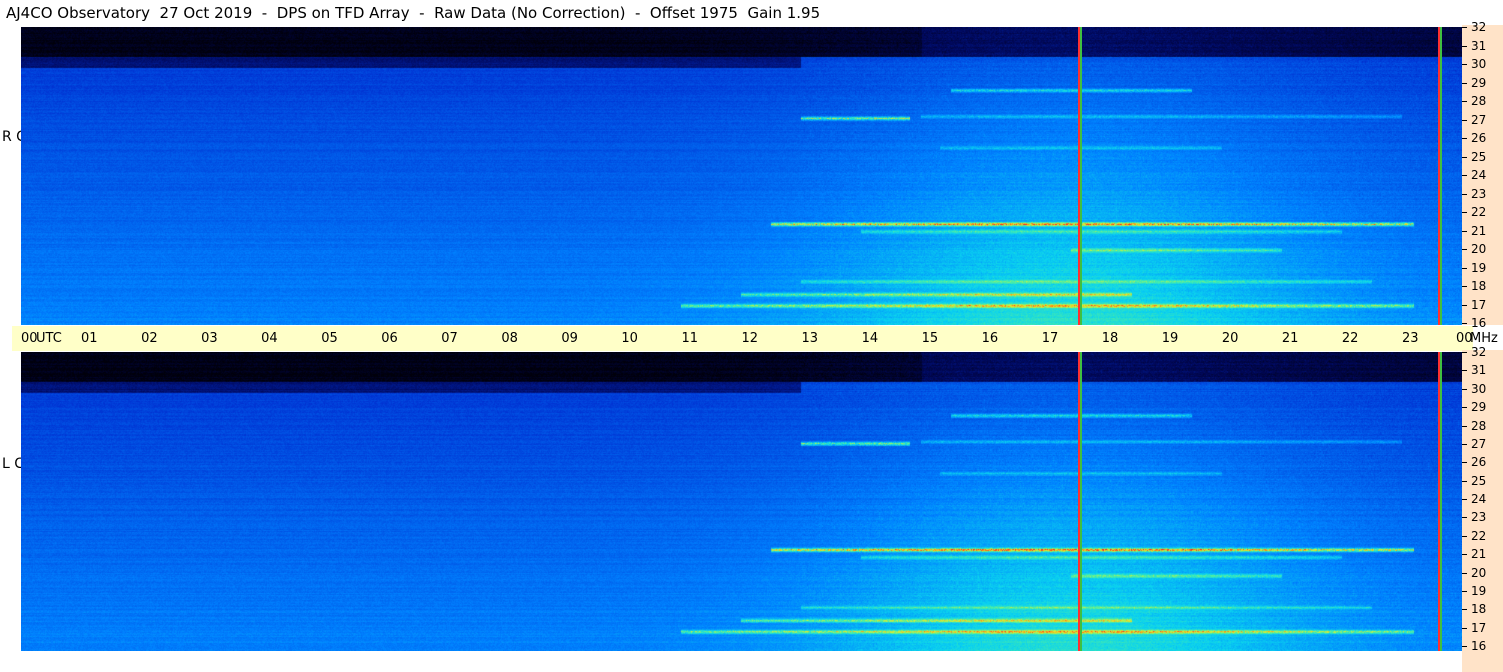 This screenshot has height=672, width=1503. Describe the element at coordinates (269, 338) in the screenshot. I see `time-tick-label: 04` at that location.